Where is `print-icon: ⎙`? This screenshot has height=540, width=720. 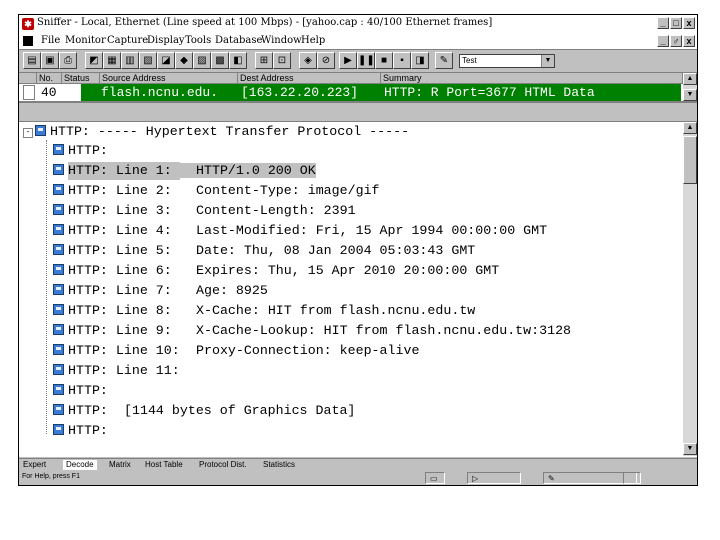 print-icon: ⎙ is located at coordinates (68, 60).